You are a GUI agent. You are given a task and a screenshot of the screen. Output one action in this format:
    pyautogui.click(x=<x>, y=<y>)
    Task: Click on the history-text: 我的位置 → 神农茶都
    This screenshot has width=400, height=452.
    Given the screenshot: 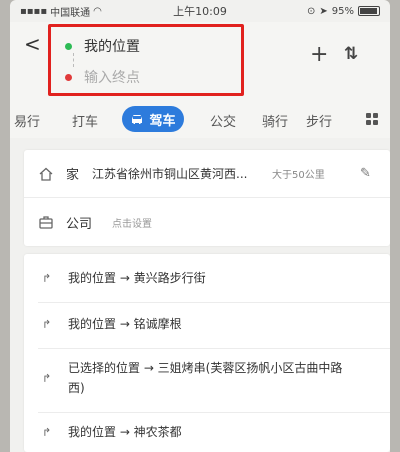 What is the action you would take?
    pyautogui.click(x=125, y=432)
    